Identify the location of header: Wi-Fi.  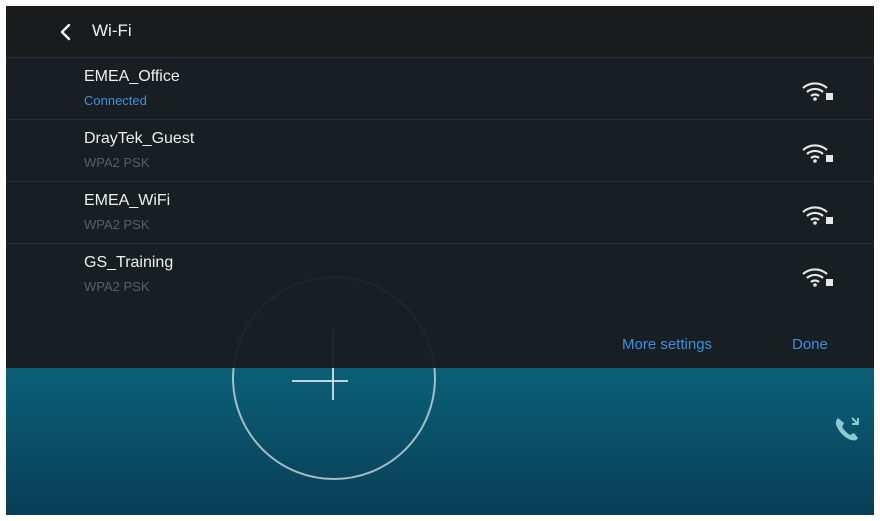
(440, 32).